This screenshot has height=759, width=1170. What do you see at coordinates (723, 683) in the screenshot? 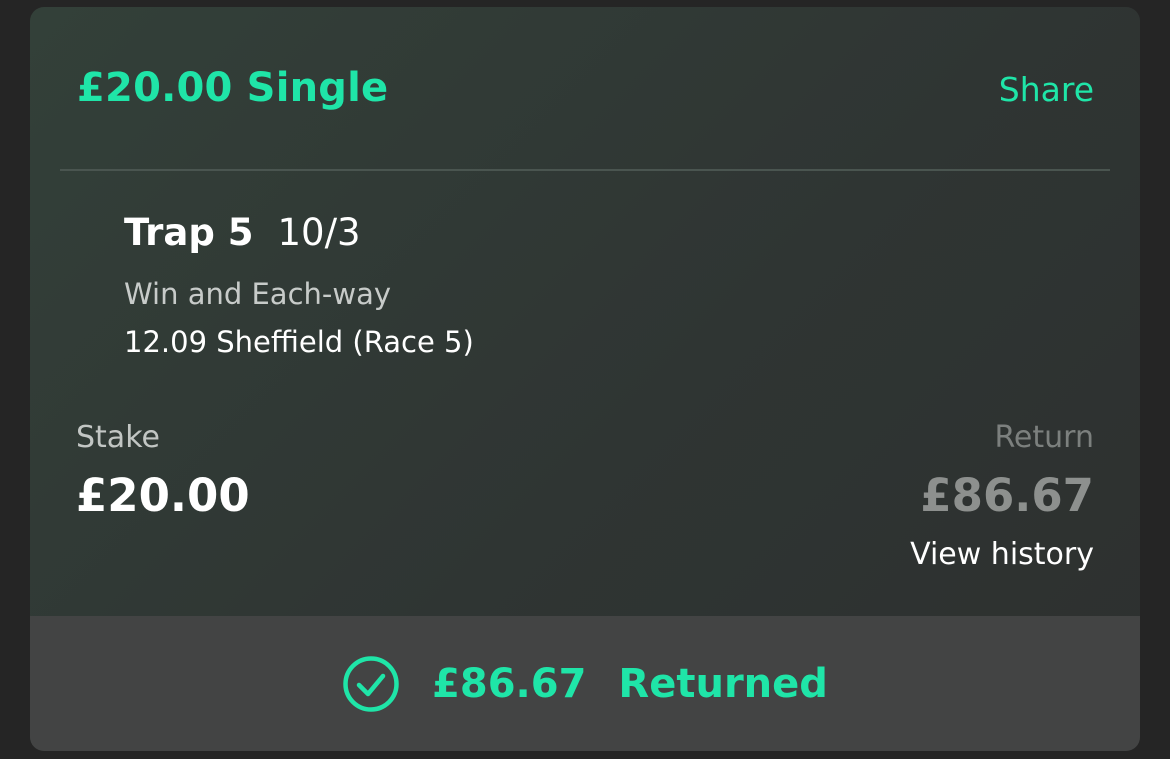
I see `returned-status: Returned` at bounding box center [723, 683].